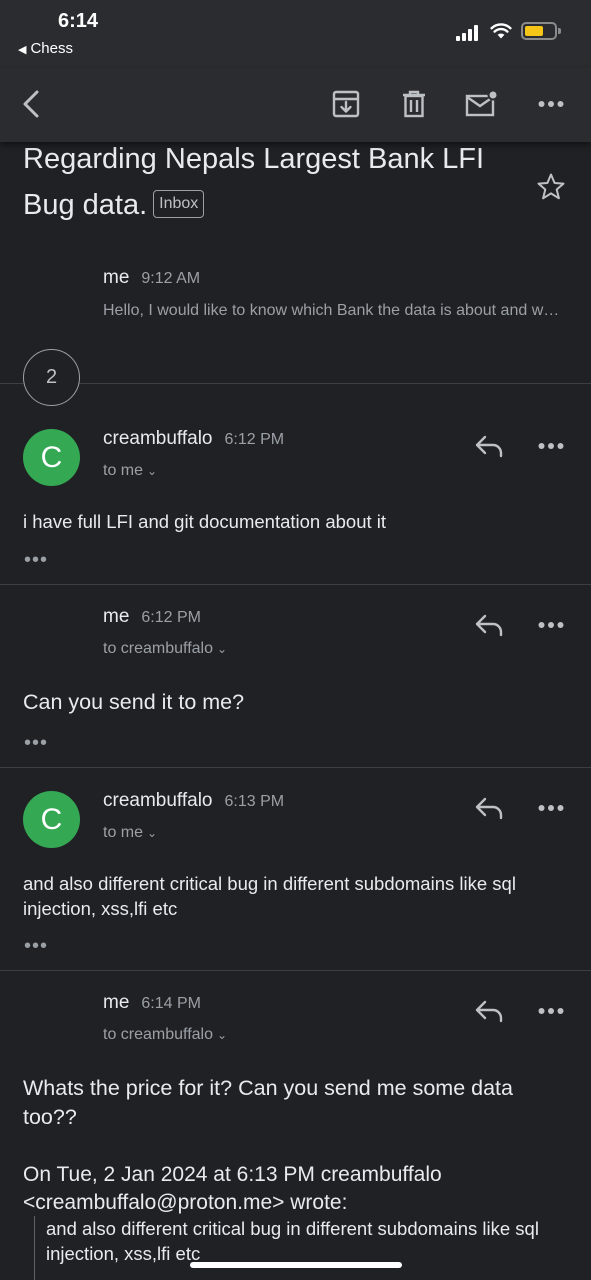 Image resolution: width=591 pixels, height=1280 pixels. Describe the element at coordinates (295, 34) in the screenshot. I see `status-bar: 6:14 ◀ Chess` at that location.